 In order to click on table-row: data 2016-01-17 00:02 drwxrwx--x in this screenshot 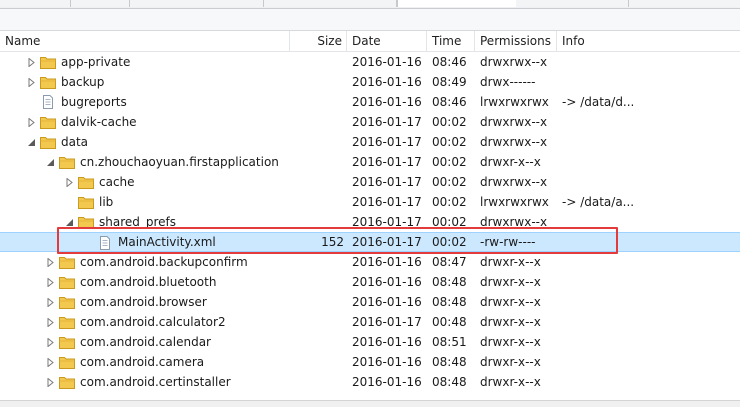, I will do `click(370, 142)`.